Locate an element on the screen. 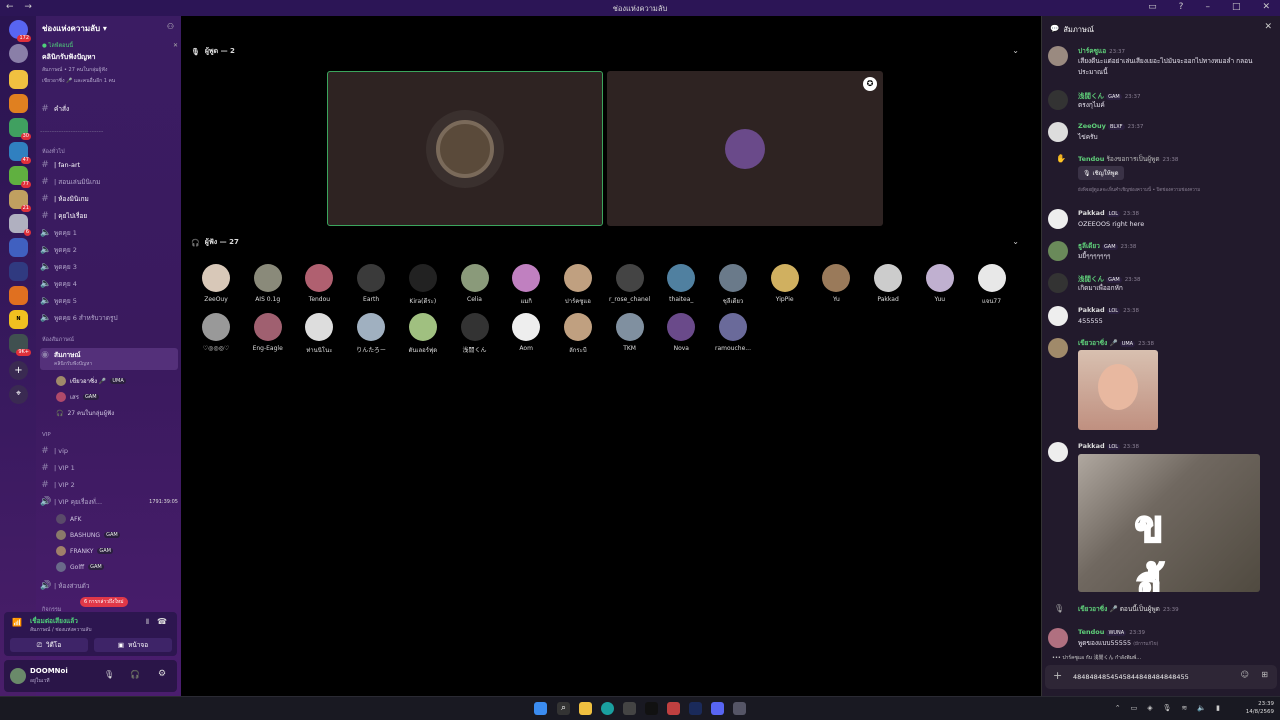 This screenshot has width=1280, height=720. maximize-icon: □ is located at coordinates (1236, 7).